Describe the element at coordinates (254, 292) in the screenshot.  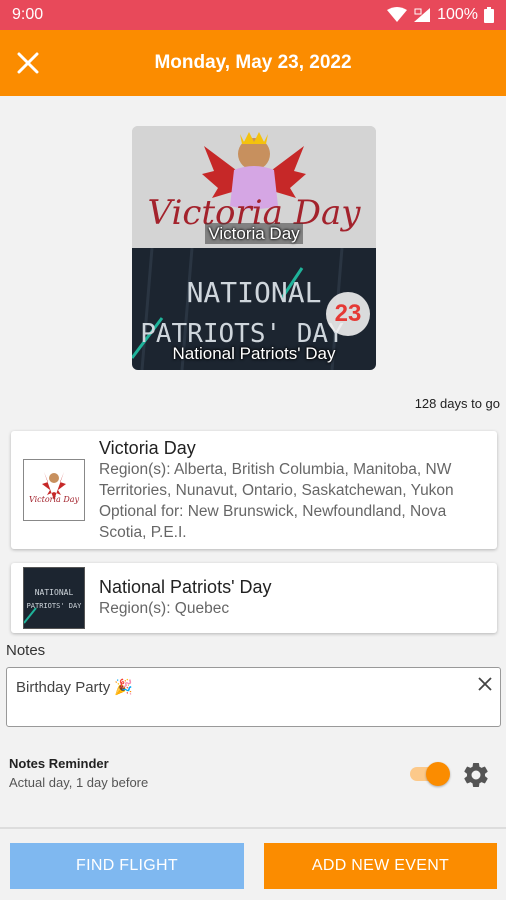
I see `patriots-art-line1: NATIONAL` at that location.